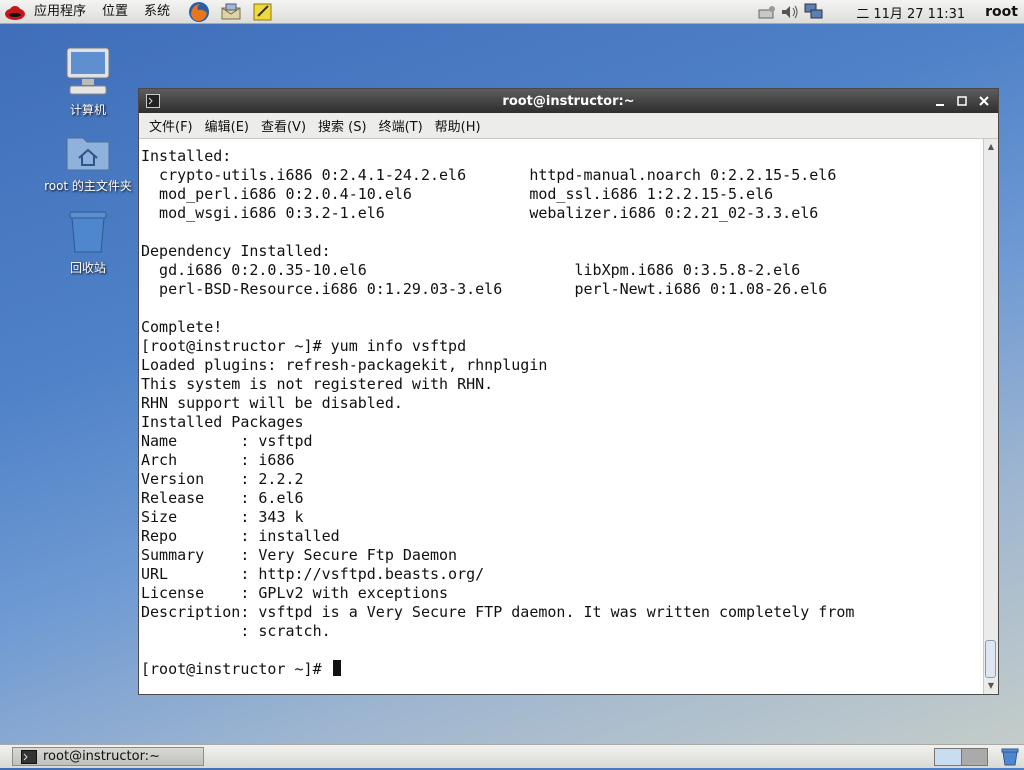  I want to click on terminal-menubar: 文件(F) 编辑(E) 查看(V) 搜索 (S) 终端(T) 帮助(H), so click(568, 126).